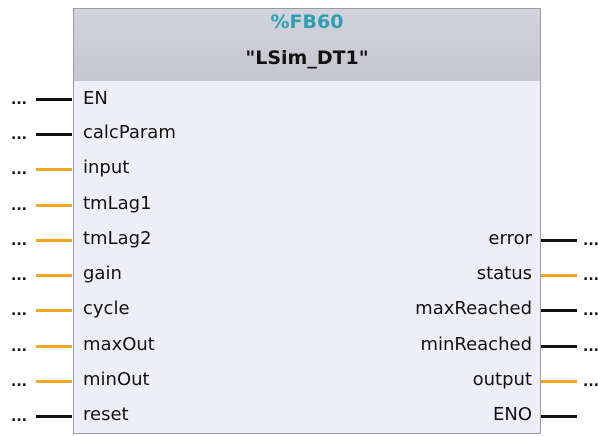  Describe the element at coordinates (307, 22) in the screenshot. I see `block-number: %FB60` at that location.